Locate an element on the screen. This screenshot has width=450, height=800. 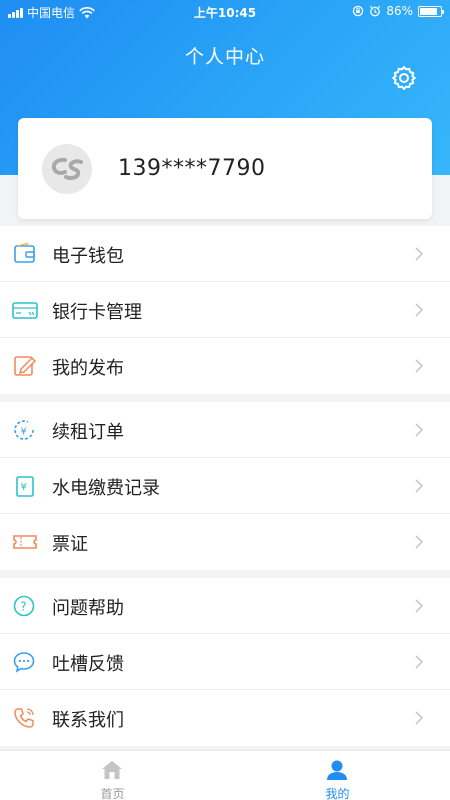
page-title: 个人中心 is located at coordinates (224, 57).